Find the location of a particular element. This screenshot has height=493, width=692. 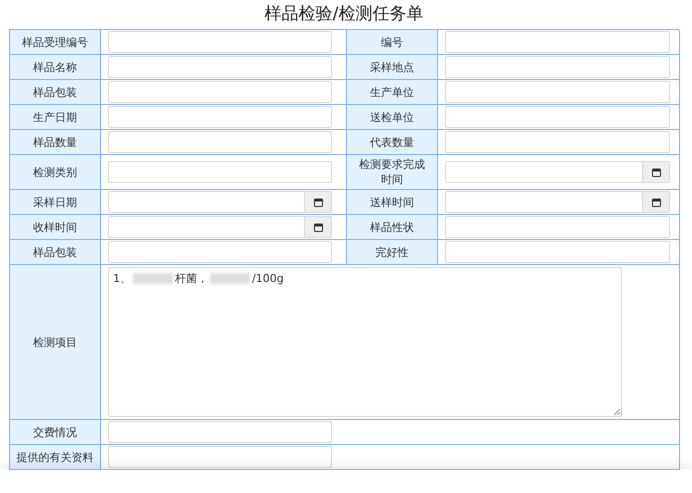

field-label: 交费情况 is located at coordinates (55, 432).